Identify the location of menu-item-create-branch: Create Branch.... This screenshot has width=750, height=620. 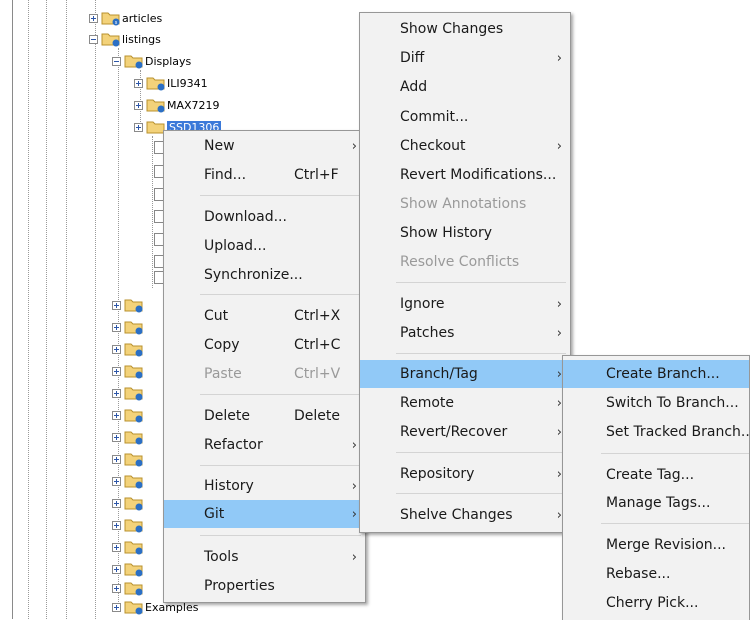
(656, 374).